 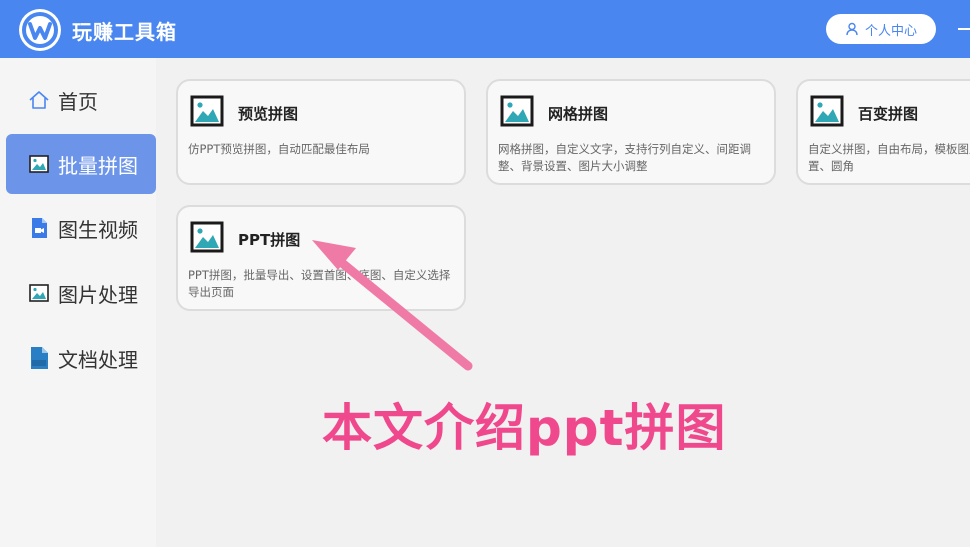 What do you see at coordinates (883, 132) in the screenshot?
I see `card-freeform-collage: 百变拼图 自定义拼图，自由布局，模板图片大小调整、背景设置、圆角` at bounding box center [883, 132].